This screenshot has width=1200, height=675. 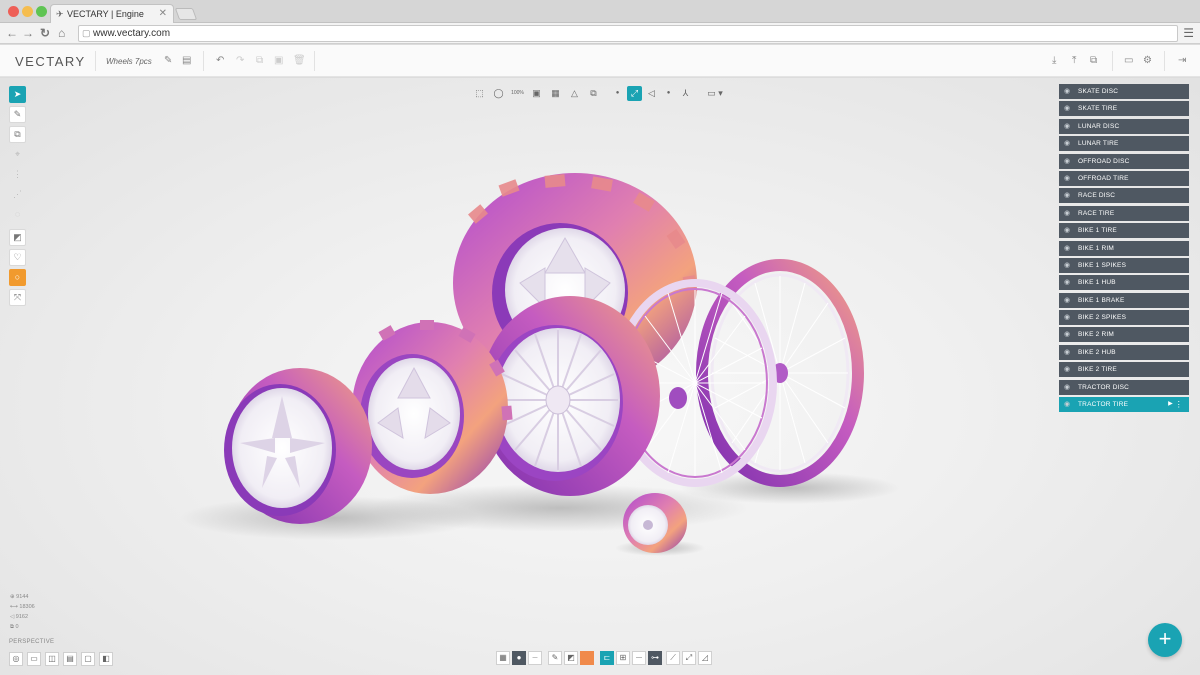 I want to click on layer-item: ◉ SKATE DISC, so click(x=1124, y=91).